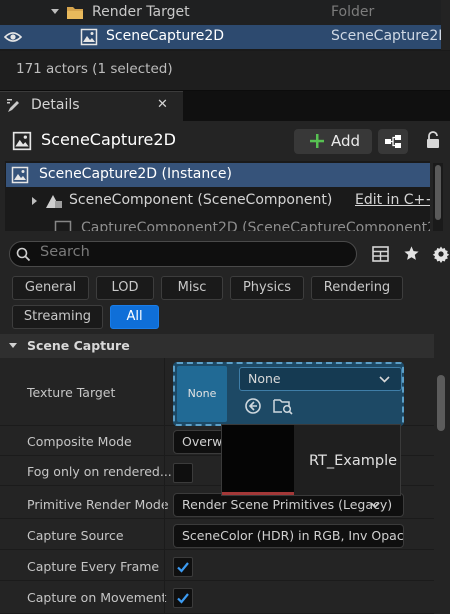 The image size is (450, 614). What do you see at coordinates (91, 106) in the screenshot?
I see `tab-details: Details ✕` at bounding box center [91, 106].